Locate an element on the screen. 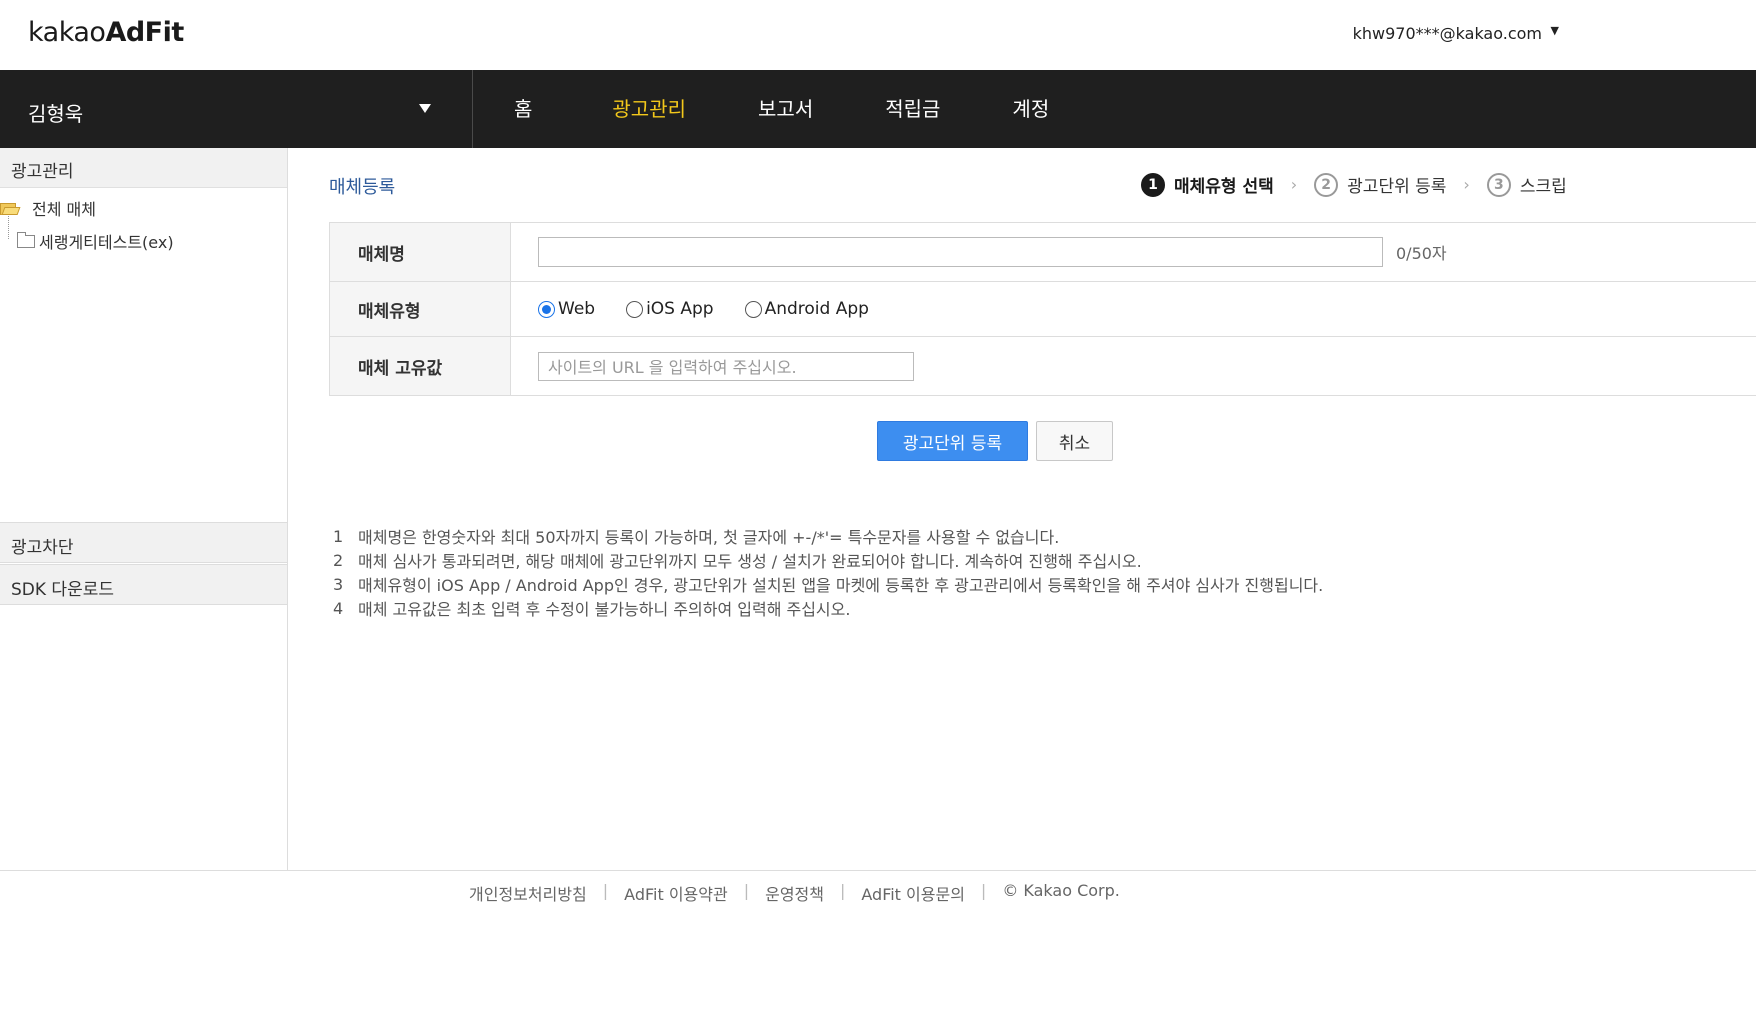 The height and width of the screenshot is (1009, 1756). radio-android-app: Android App is located at coordinates (806, 309).